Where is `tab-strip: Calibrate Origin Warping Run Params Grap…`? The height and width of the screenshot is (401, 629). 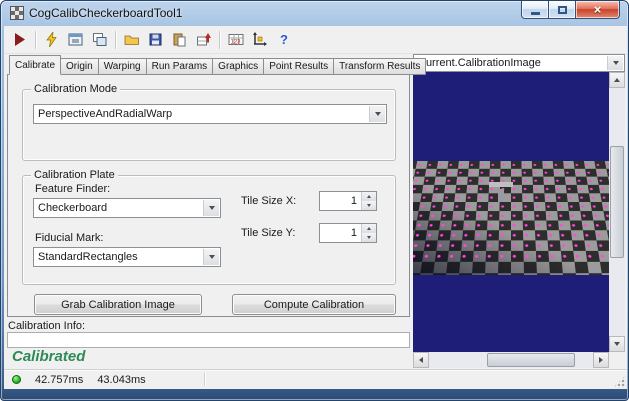 tab-strip: Calibrate Origin Warping Run Params Grap… is located at coordinates (218, 65).